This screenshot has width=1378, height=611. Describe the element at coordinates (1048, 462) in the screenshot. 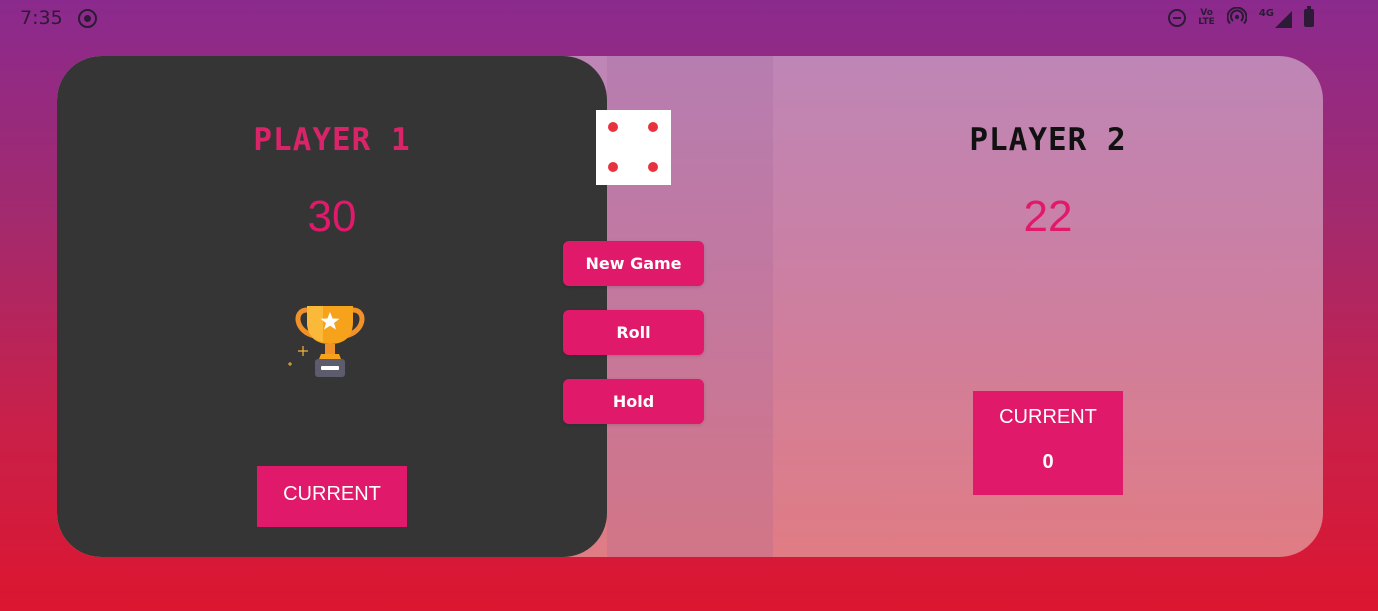

I see `player-2-current-value: 0` at that location.